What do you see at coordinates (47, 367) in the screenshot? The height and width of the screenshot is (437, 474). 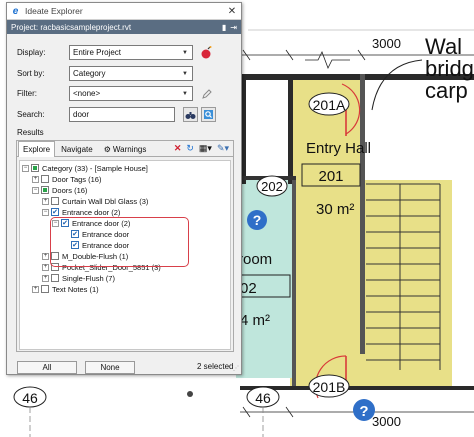 I see `select-all-button: All` at bounding box center [47, 367].